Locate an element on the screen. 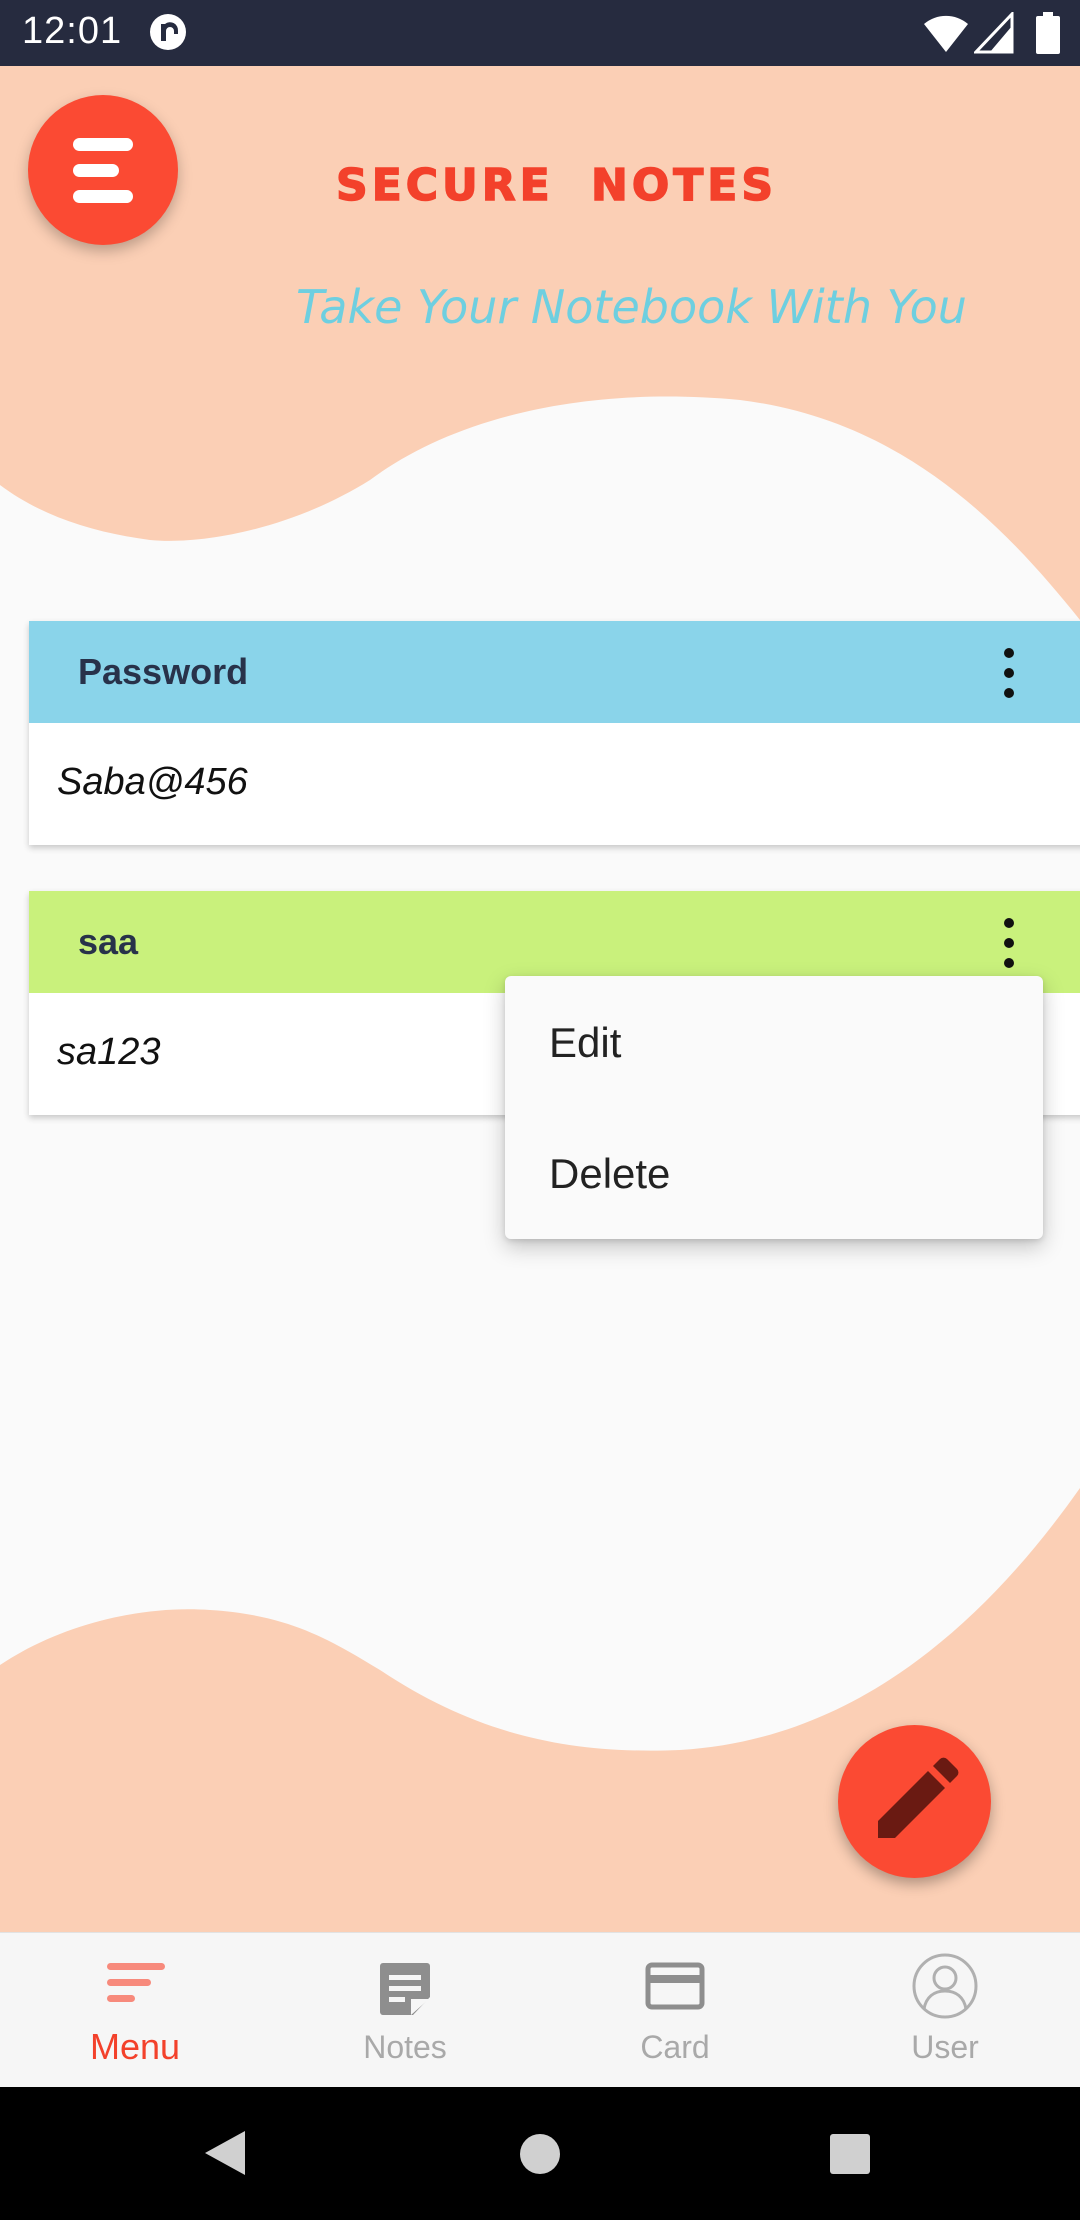 The width and height of the screenshot is (1080, 2220). nav-label-user: User is located at coordinates (945, 2047).